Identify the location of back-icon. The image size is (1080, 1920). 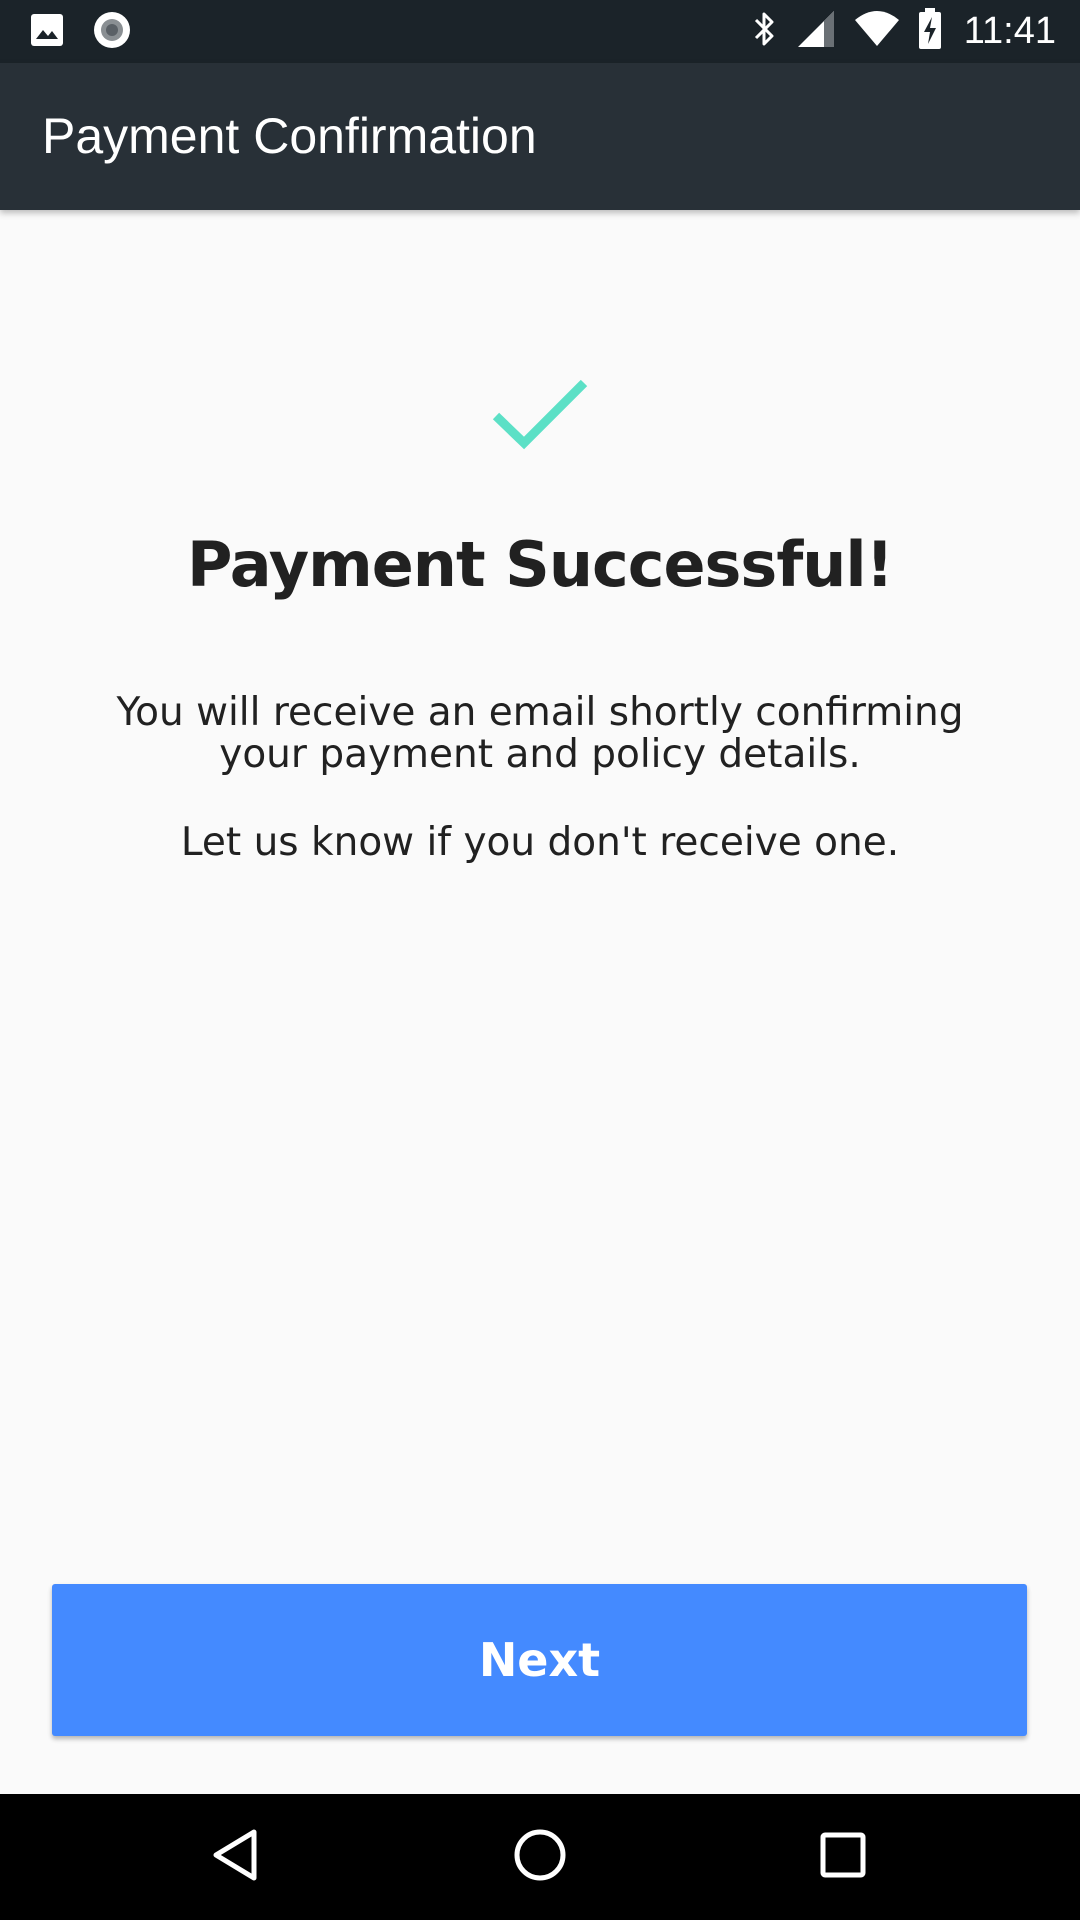
(235, 1857).